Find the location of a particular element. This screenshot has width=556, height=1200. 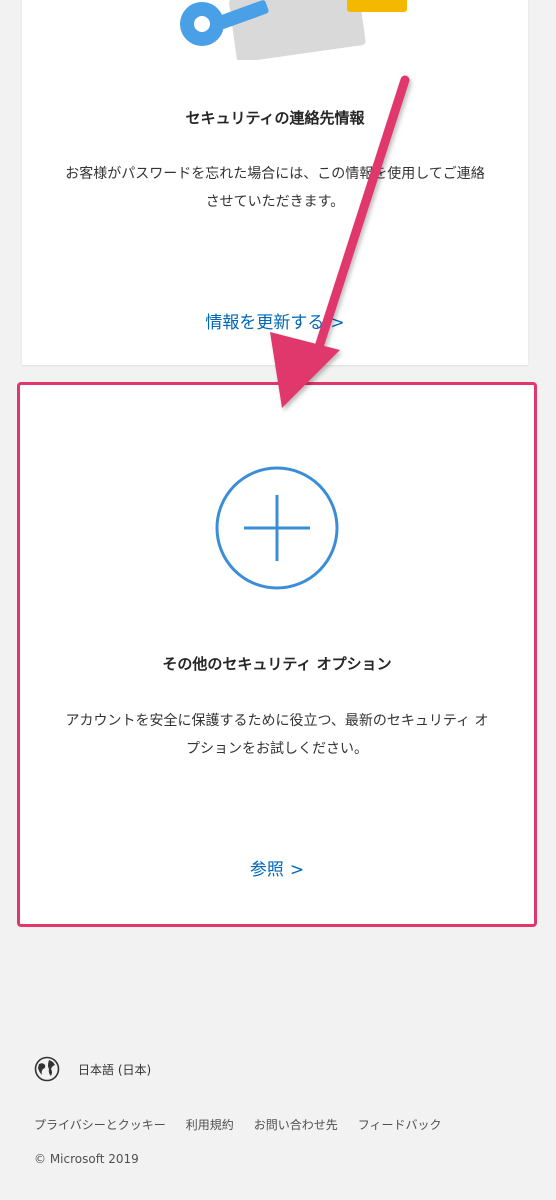

update-info-link: 情報を更新する > is located at coordinates (275, 320).